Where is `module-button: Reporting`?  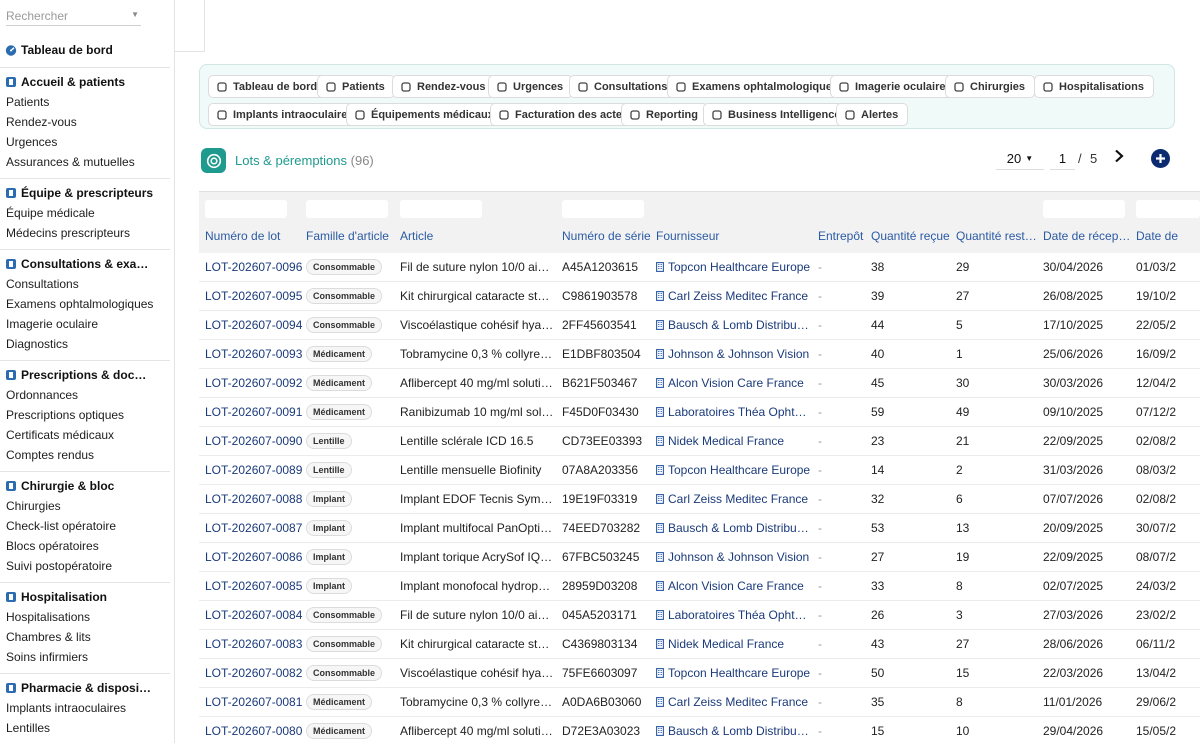 module-button: Reporting is located at coordinates (664, 114).